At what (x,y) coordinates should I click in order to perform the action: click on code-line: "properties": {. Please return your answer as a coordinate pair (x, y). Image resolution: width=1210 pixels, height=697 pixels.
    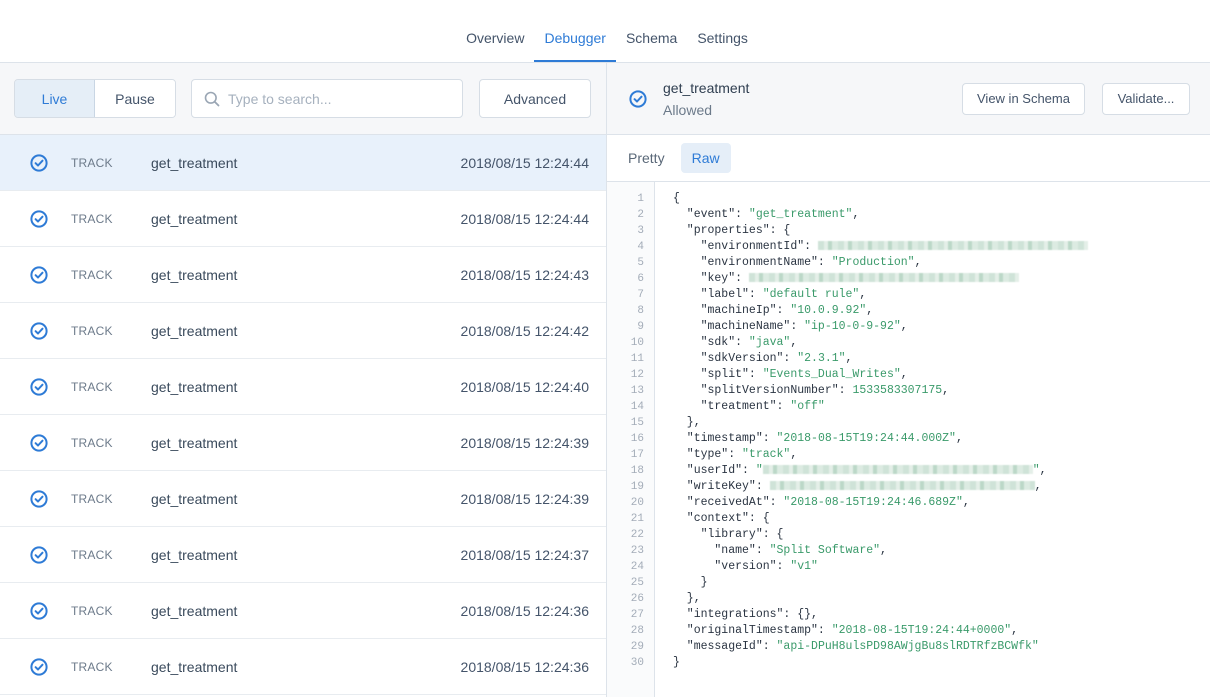
    Looking at the image, I should click on (880, 231).